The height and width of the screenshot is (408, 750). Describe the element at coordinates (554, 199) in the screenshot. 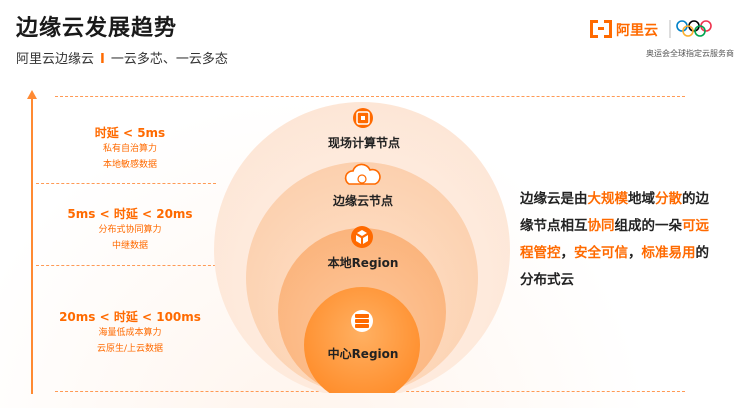

I see `desc-text: 边缘云是由` at that location.